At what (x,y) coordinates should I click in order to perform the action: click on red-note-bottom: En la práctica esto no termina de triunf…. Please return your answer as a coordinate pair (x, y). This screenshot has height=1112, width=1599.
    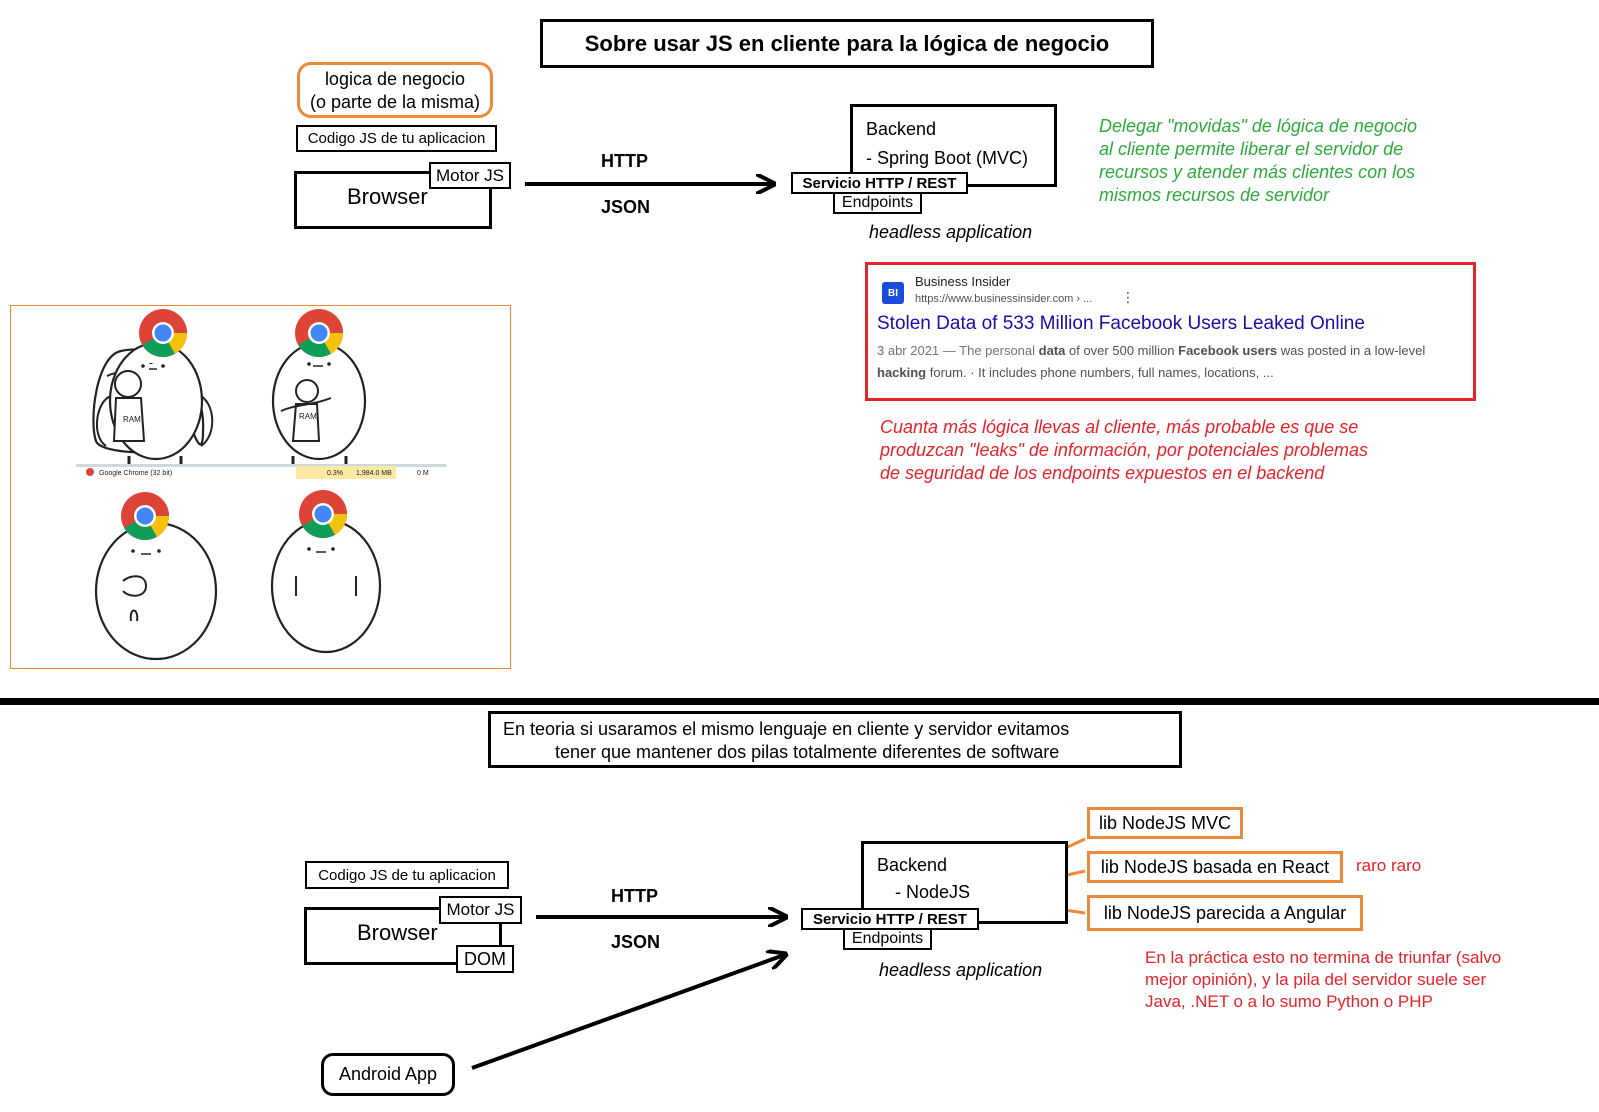
    Looking at the image, I should click on (1323, 980).